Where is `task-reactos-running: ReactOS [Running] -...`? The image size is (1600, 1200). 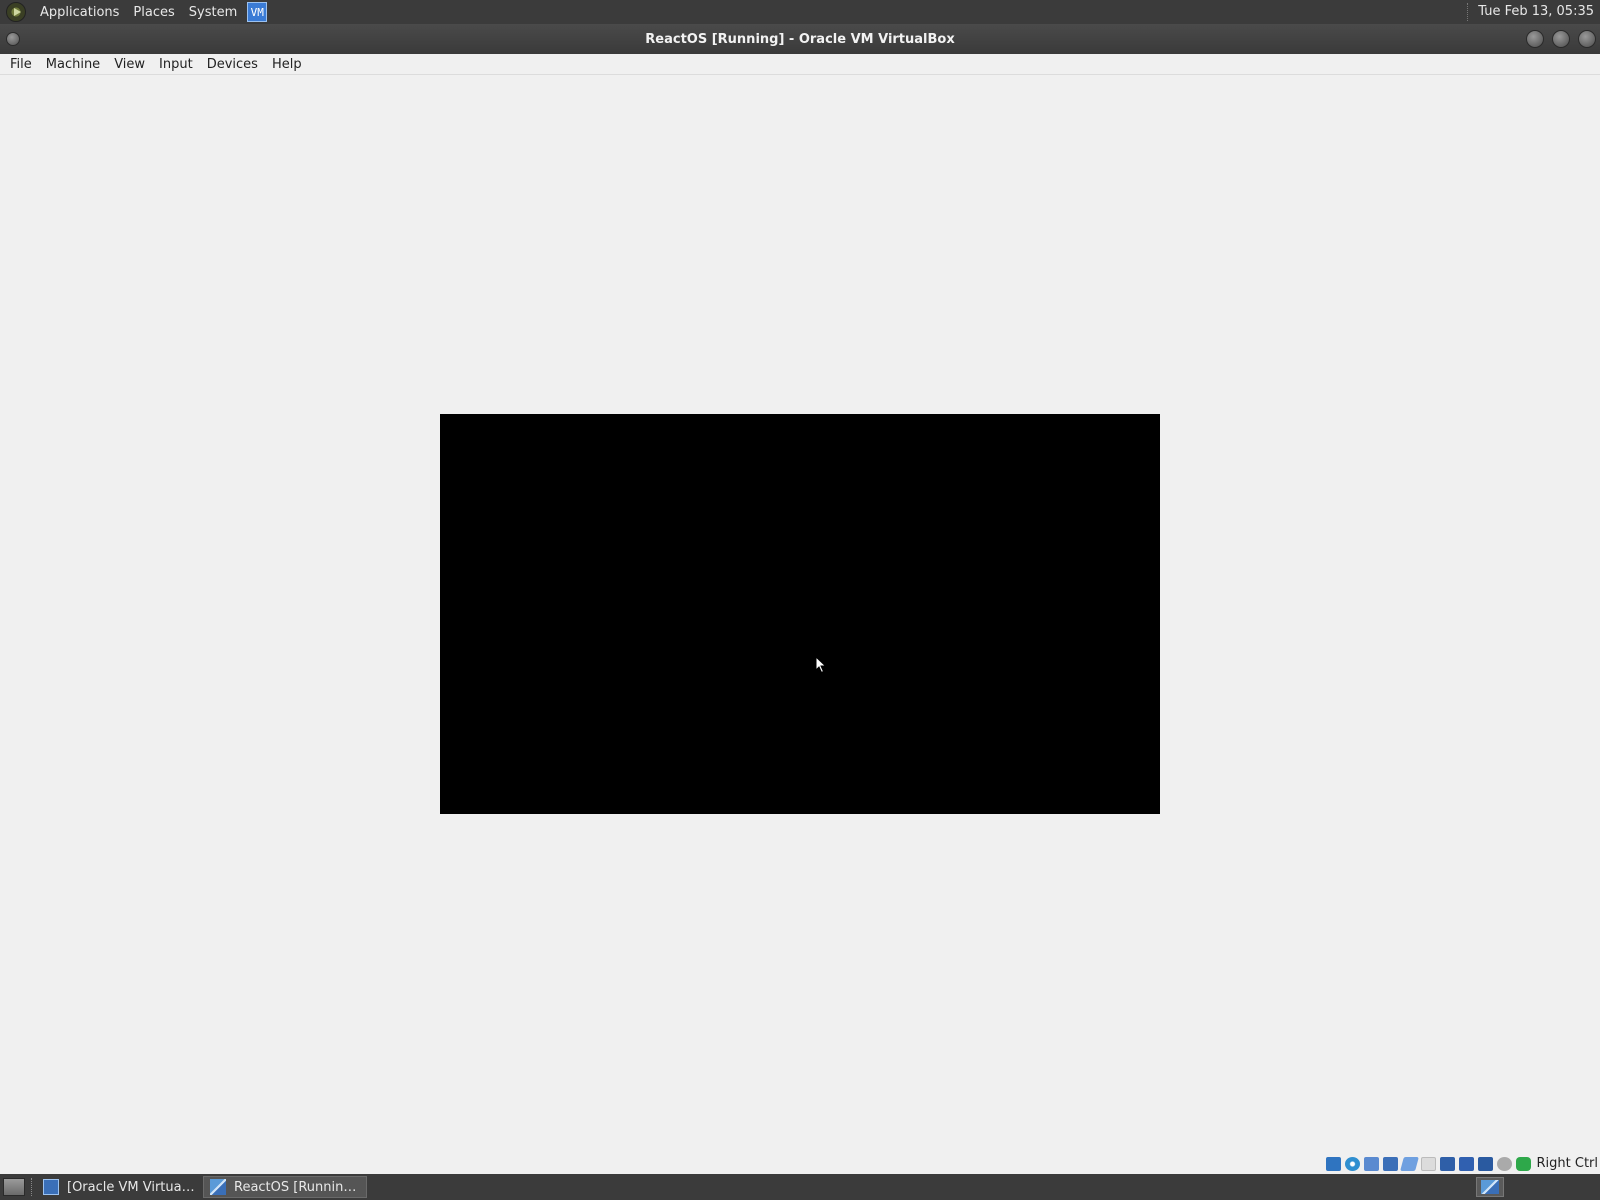
task-reactos-running: ReactOS [Running] -... is located at coordinates (285, 1187).